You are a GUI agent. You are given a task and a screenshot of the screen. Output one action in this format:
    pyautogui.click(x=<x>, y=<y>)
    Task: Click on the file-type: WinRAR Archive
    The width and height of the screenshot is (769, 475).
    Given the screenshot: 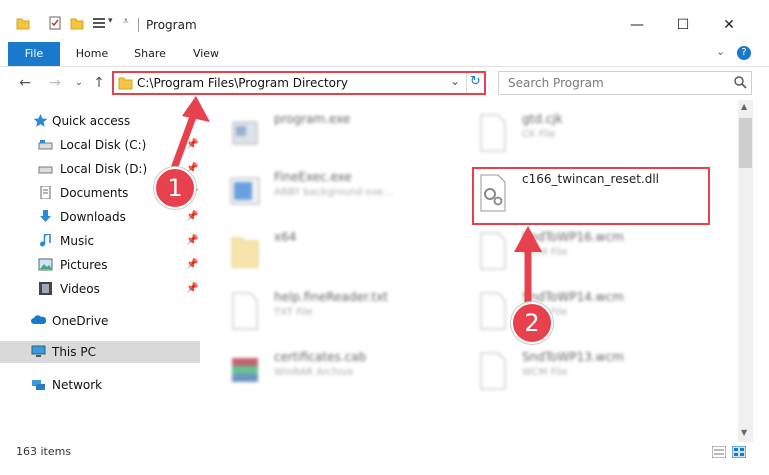 What is the action you would take?
    pyautogui.click(x=314, y=372)
    